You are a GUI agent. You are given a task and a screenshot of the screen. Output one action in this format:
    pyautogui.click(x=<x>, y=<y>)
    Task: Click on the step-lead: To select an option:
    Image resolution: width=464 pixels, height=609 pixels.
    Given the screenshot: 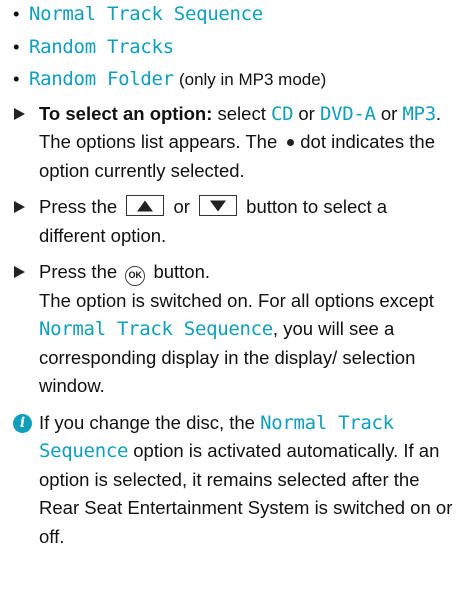 What is the action you would take?
    pyautogui.click(x=126, y=113)
    